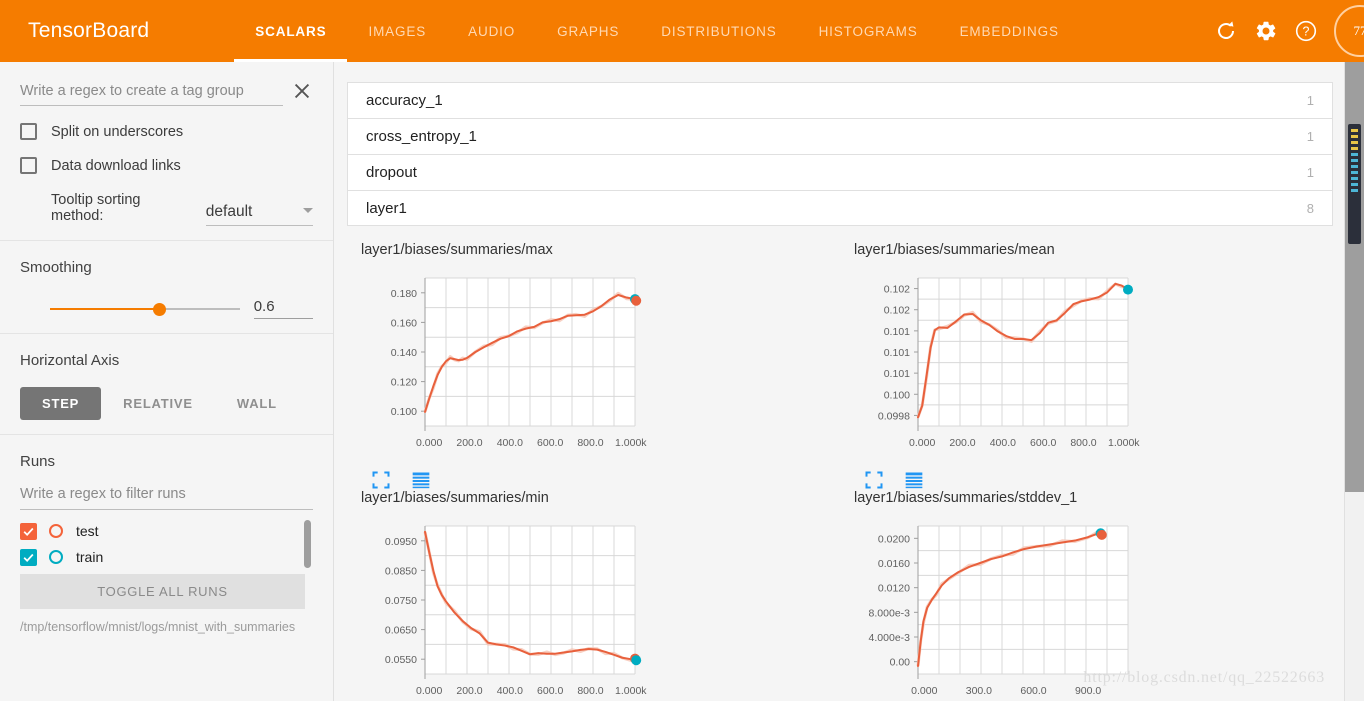 The width and height of the screenshot is (1364, 701). What do you see at coordinates (159, 309) in the screenshot?
I see `slider-knob` at bounding box center [159, 309].